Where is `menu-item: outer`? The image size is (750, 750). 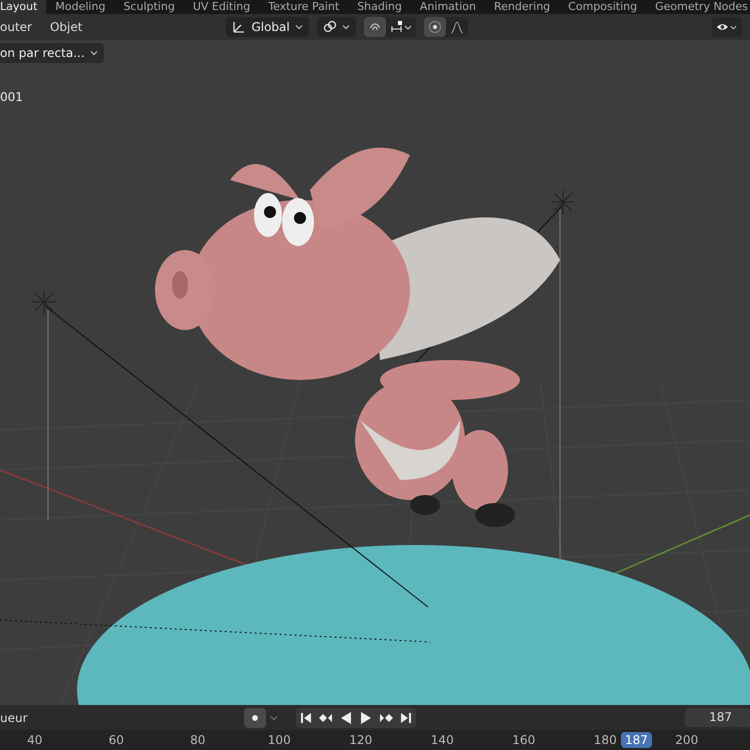 menu-item: outer is located at coordinates (20, 27).